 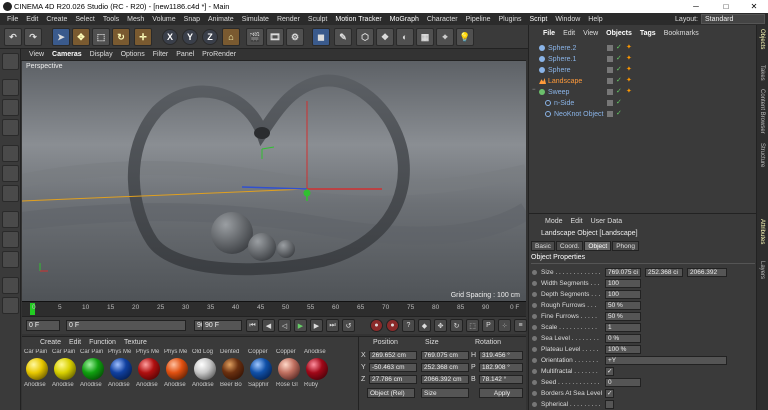 I want to click on menu-animate: Animate, so click(x=221, y=19).